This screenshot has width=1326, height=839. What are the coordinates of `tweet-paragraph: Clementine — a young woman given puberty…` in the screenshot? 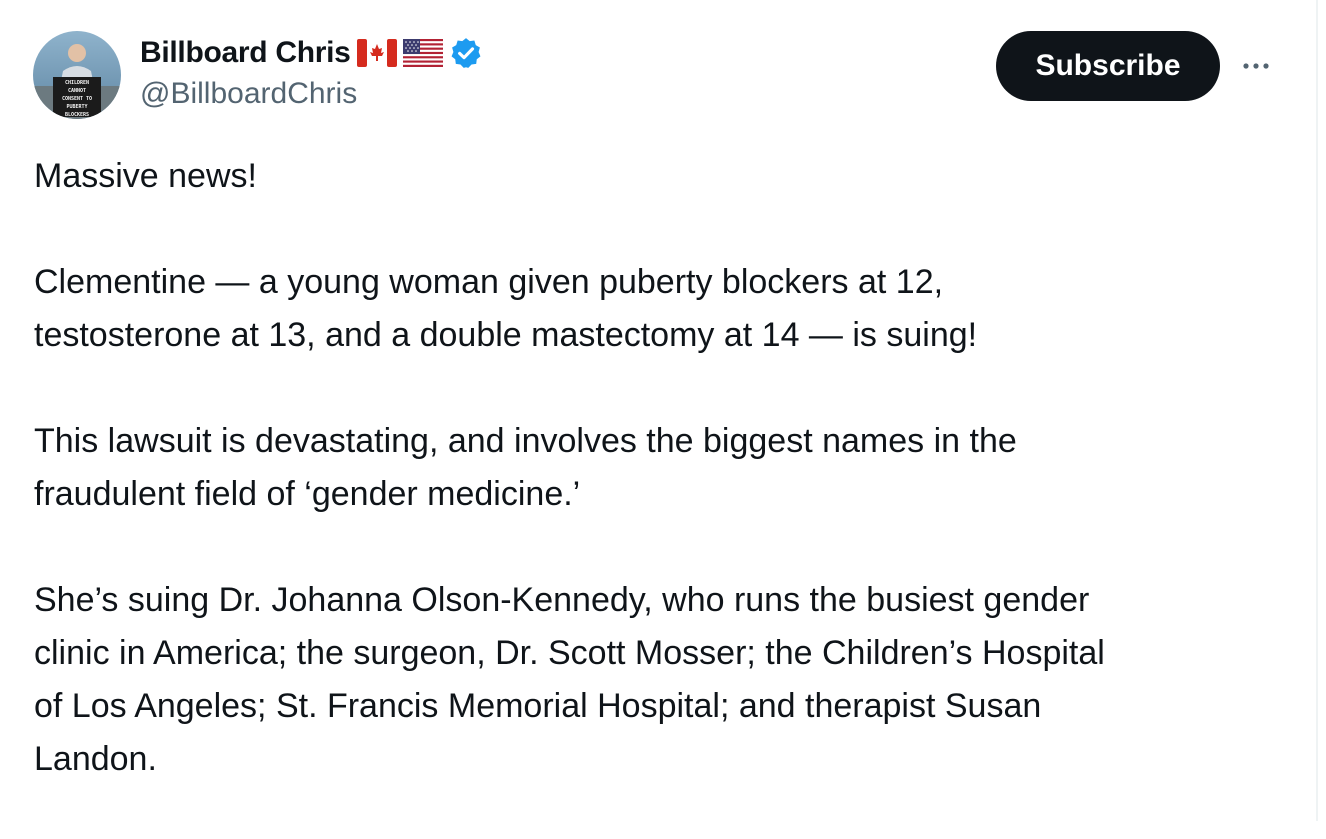 It's located at (506, 308).